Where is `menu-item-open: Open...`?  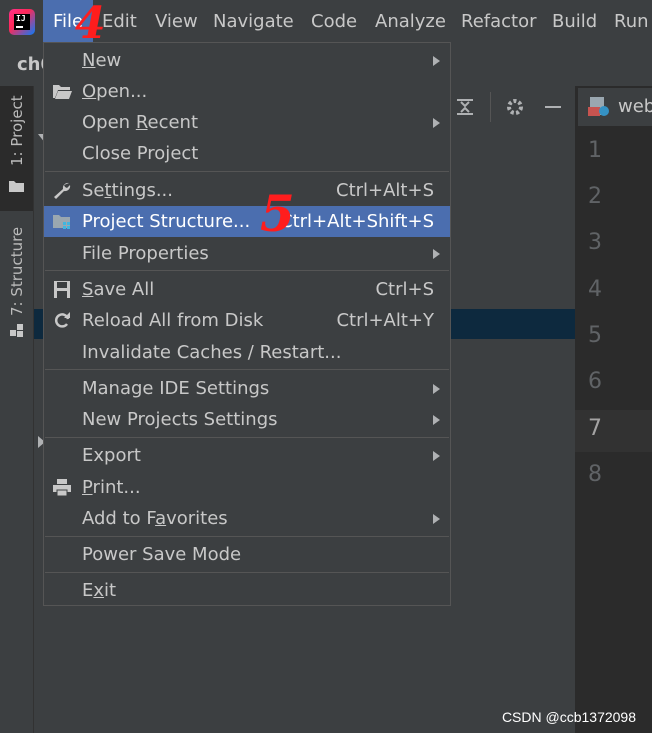
menu-item-open: Open... is located at coordinates (247, 91).